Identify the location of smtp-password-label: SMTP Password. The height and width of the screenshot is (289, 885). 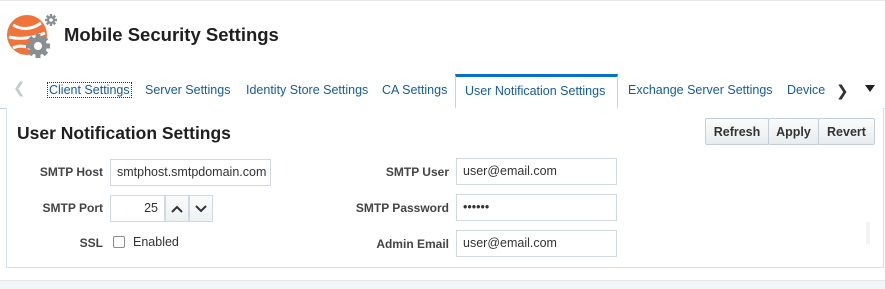
(402, 208).